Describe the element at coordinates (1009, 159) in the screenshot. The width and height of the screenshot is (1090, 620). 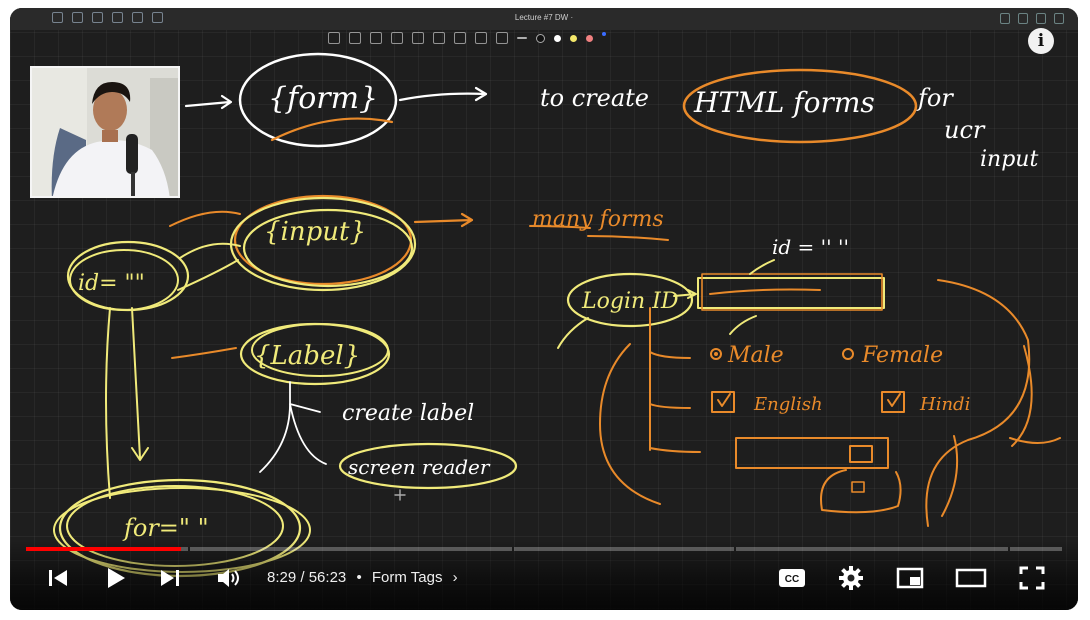
I see `input-text: input` at that location.